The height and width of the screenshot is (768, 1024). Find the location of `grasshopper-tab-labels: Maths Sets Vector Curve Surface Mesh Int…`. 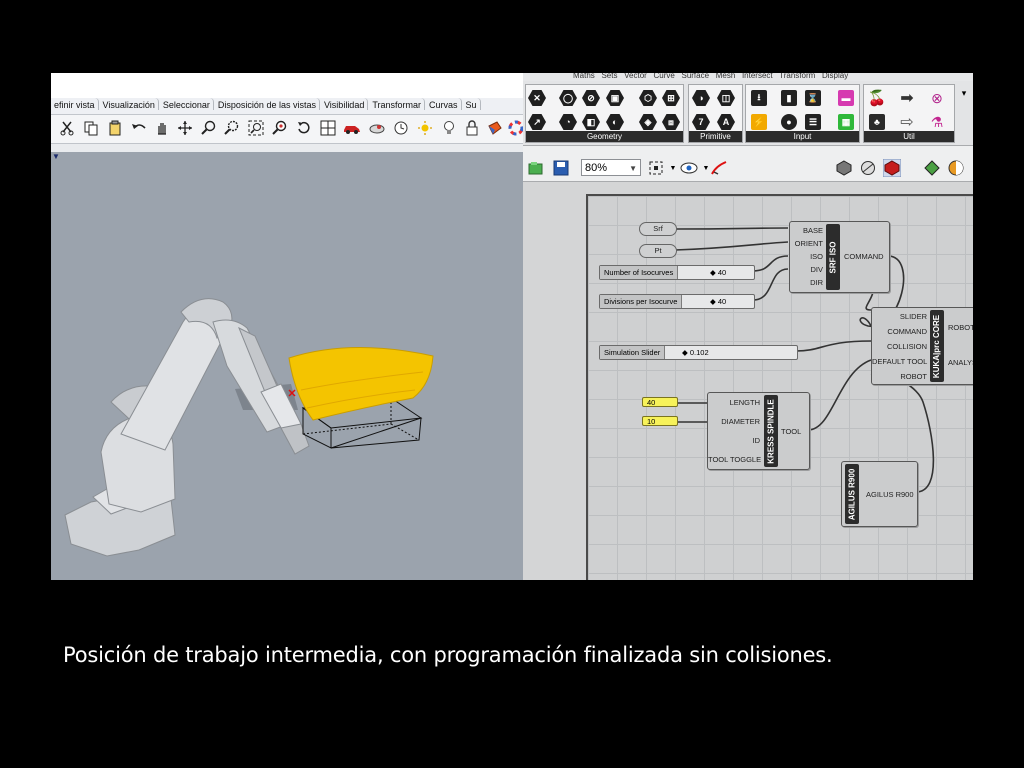

grasshopper-tab-labels: Maths Sets Vector Curve Surface Mesh Int… is located at coordinates (748, 76).